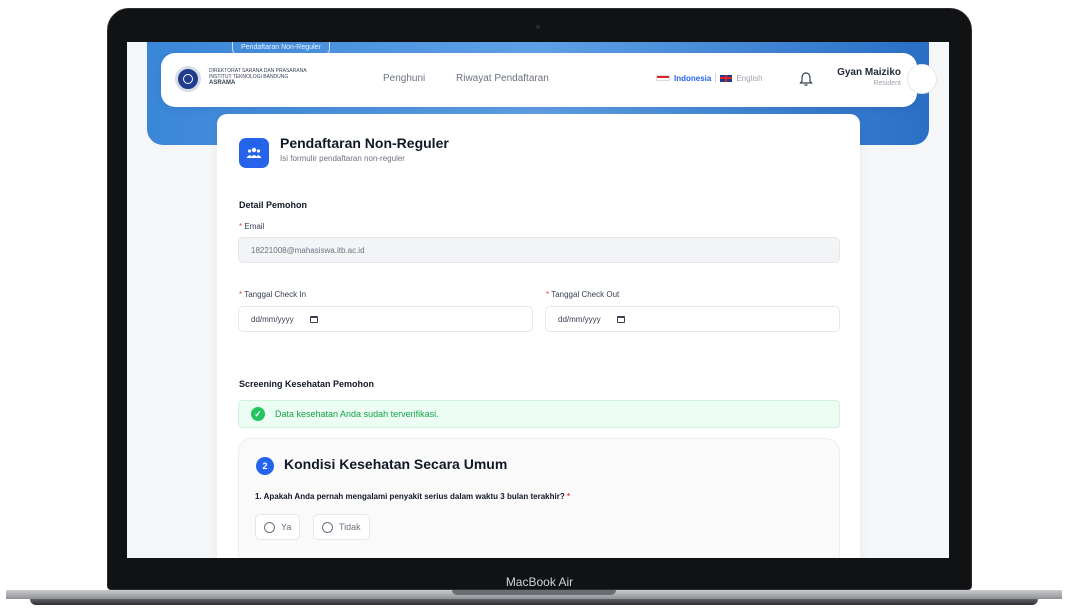 The height and width of the screenshot is (609, 1068). Describe the element at coordinates (396, 464) in the screenshot. I see `health-section-title: Kondisi Kesehatan Secara Umum` at that location.